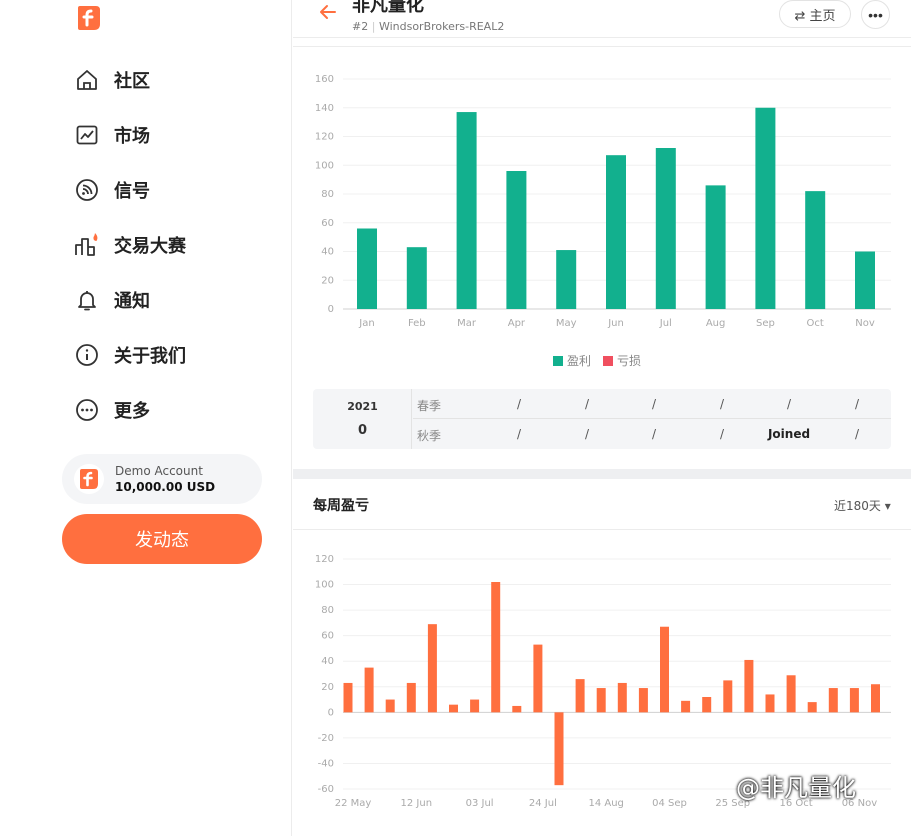 Image resolution: width=921 pixels, height=836 pixels. I want to click on season-year-column: 2021 0, so click(362, 419).